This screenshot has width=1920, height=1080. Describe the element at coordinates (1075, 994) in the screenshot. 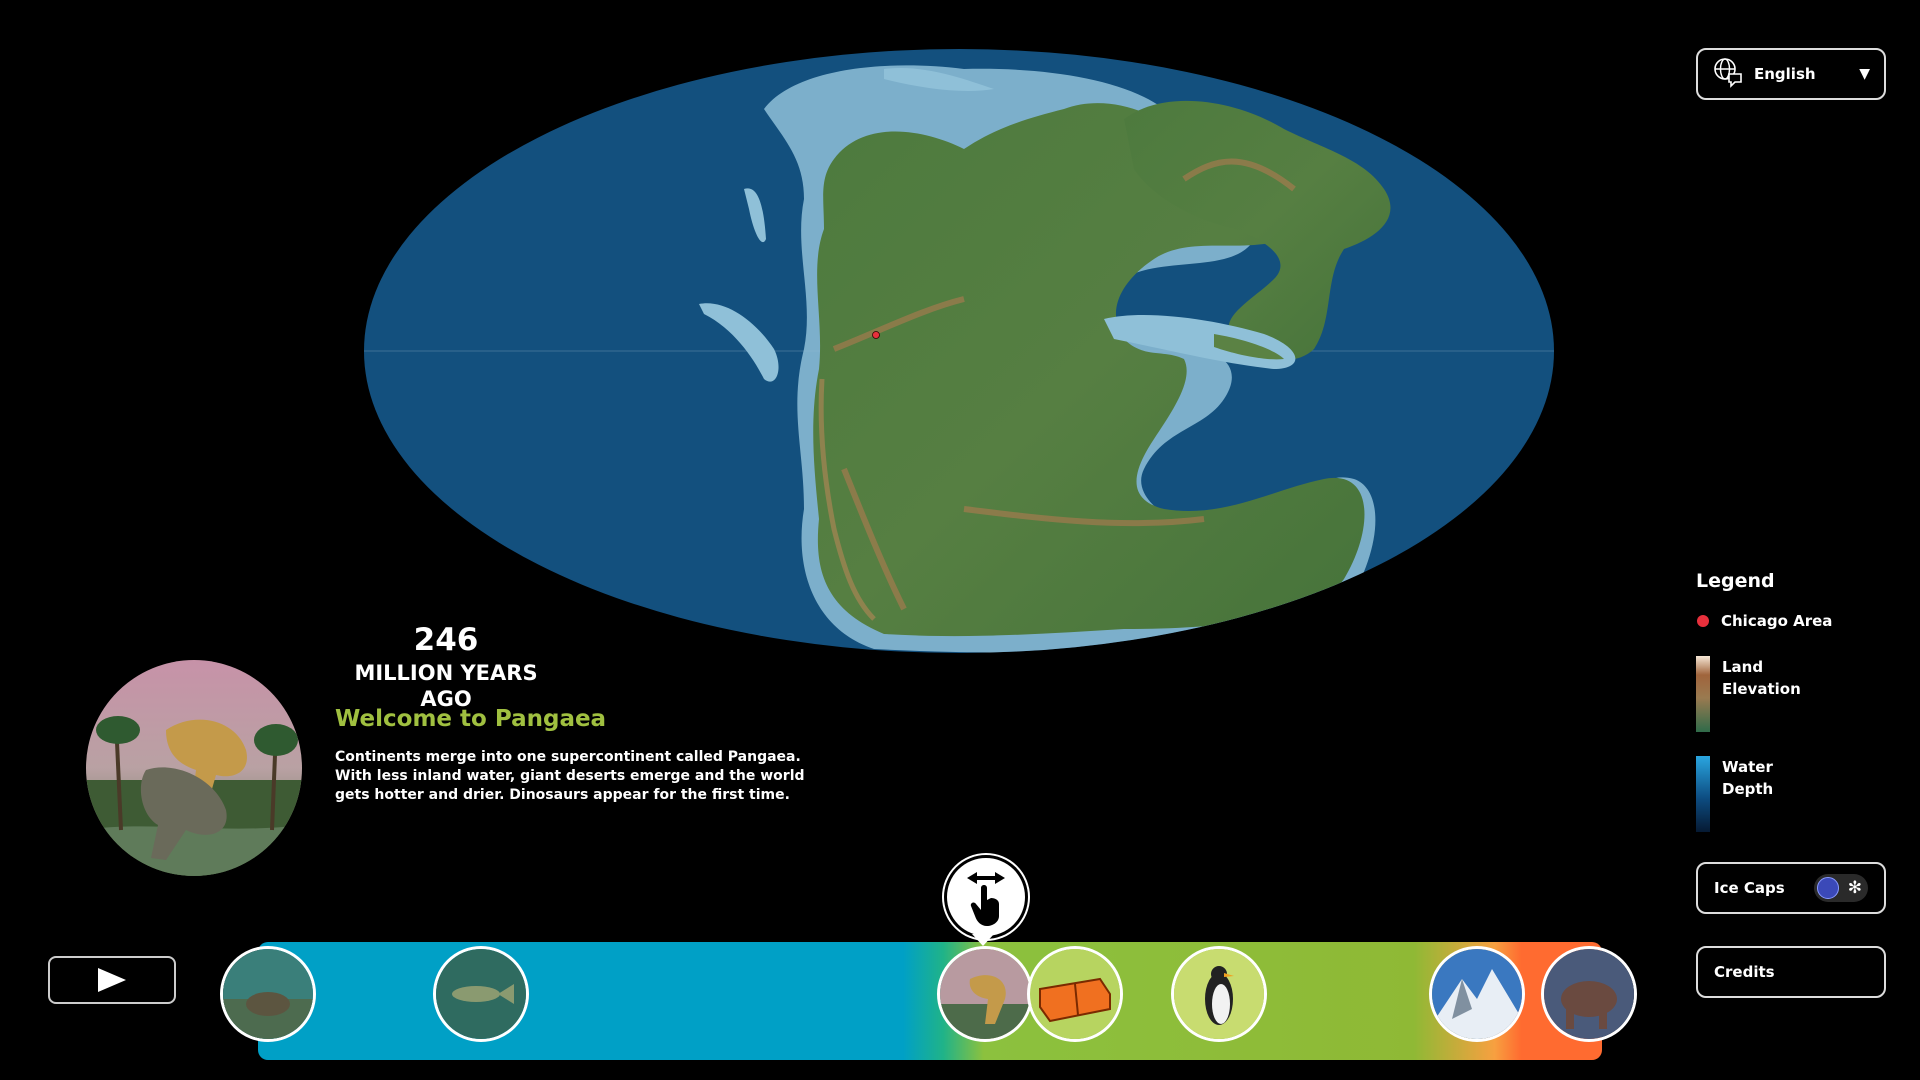

I see `timeline-thumb-tectonic-block` at that location.